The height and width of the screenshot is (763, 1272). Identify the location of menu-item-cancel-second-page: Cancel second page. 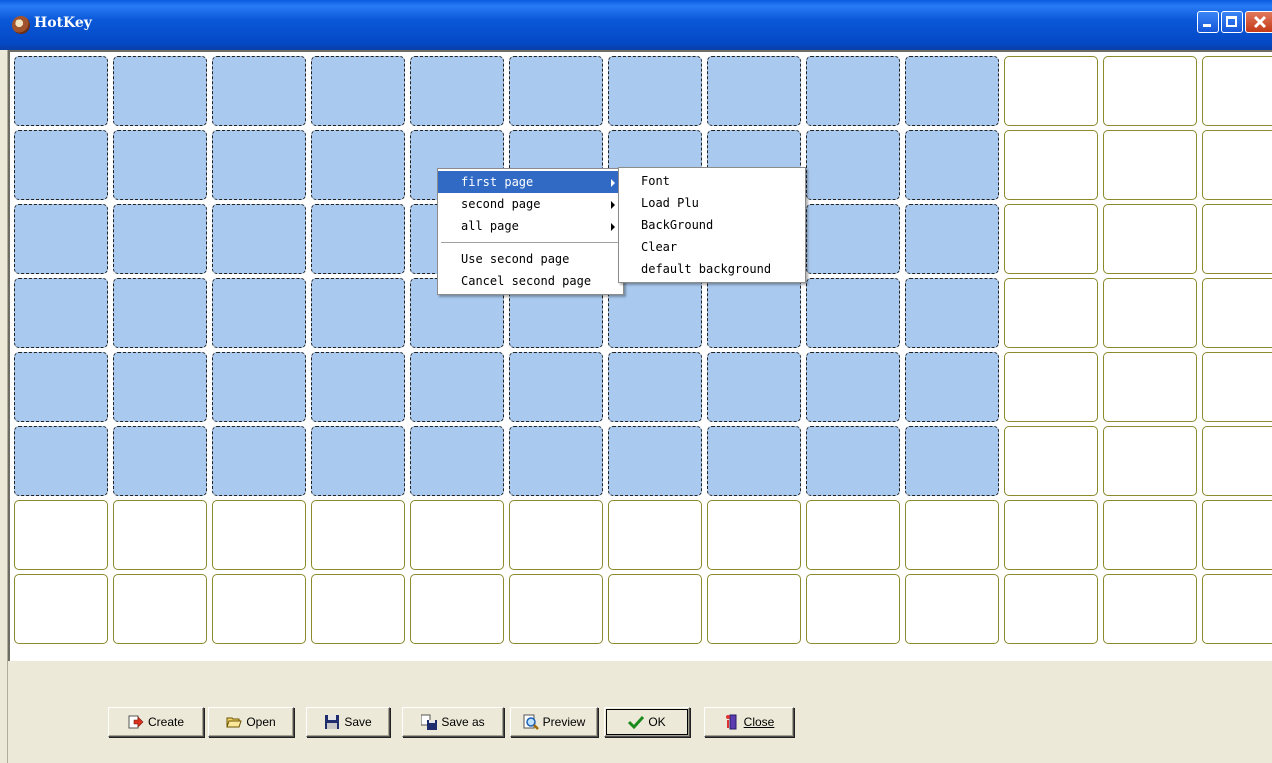
(530, 281).